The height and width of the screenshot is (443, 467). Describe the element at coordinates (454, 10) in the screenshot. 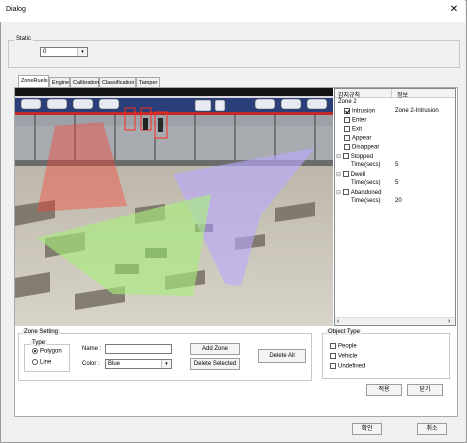

I see `close-icon: ✕` at that location.